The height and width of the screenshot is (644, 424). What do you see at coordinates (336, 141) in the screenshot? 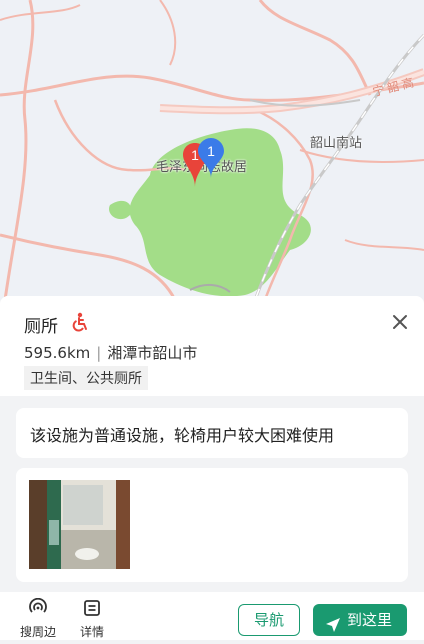
I see `station-label: 韶山南站` at bounding box center [336, 141].